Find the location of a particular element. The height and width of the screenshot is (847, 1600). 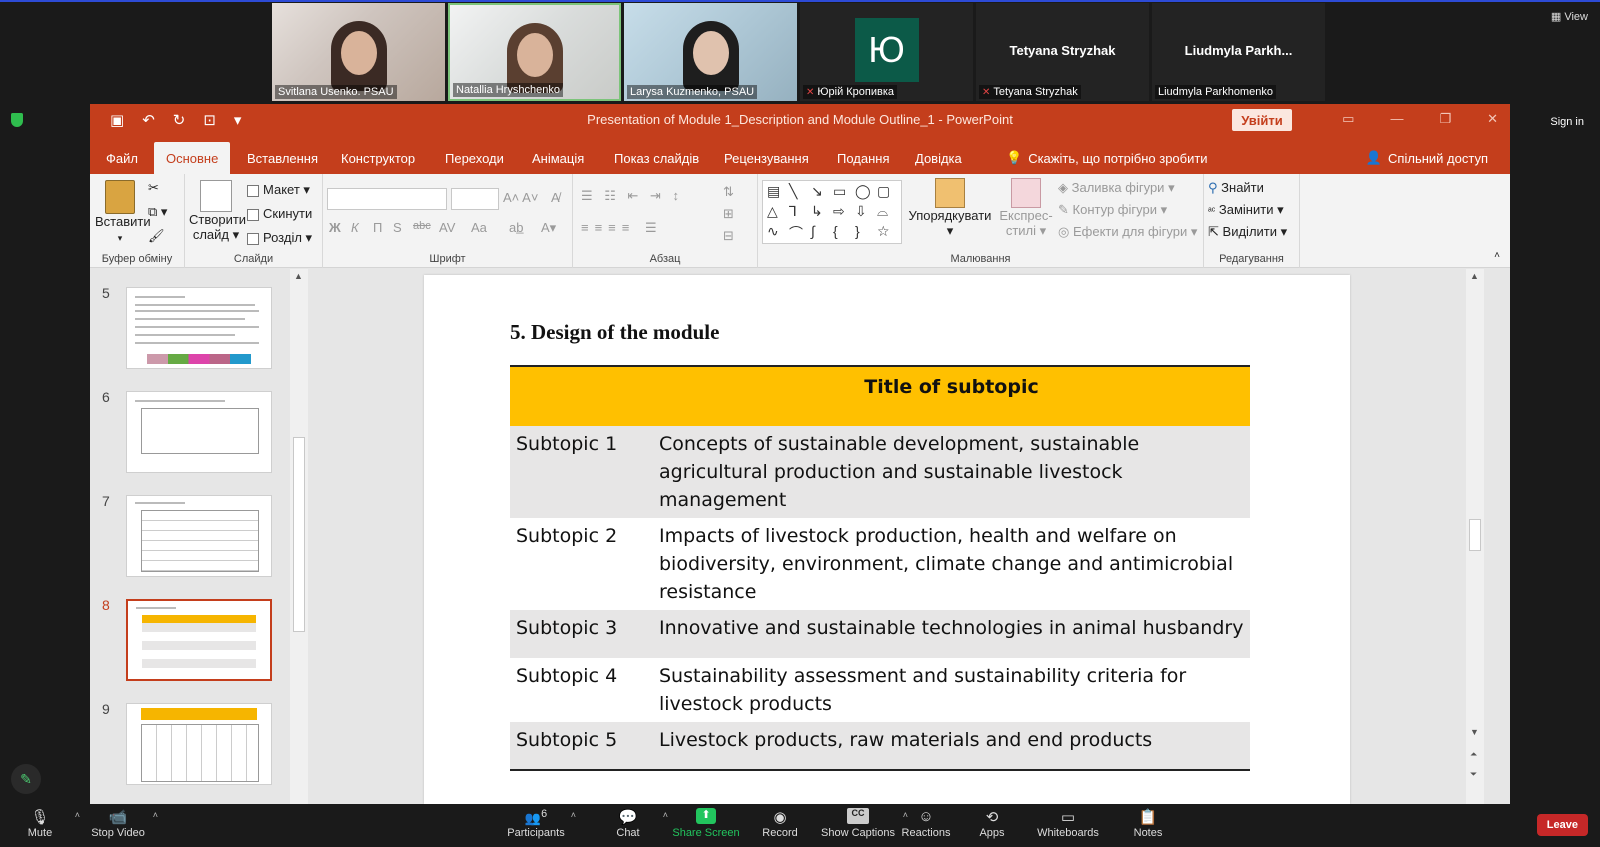

scroll-down-arrow-icon: ▼ is located at coordinates (1474, 732).